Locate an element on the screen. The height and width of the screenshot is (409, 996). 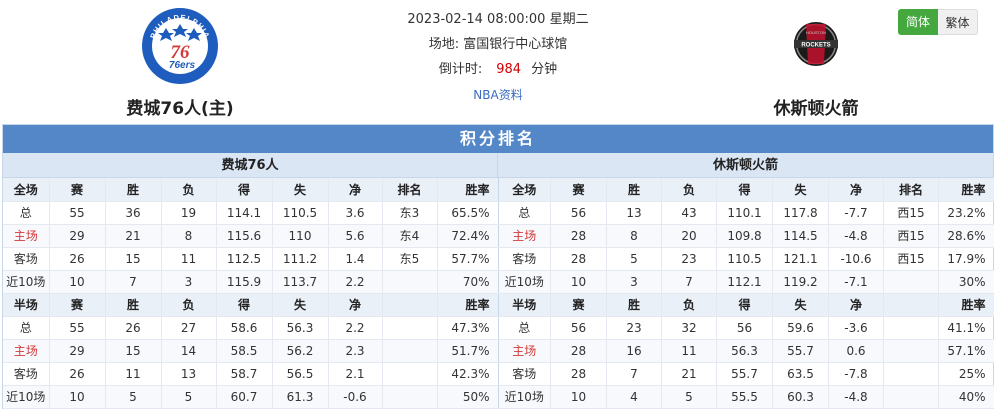
sixers-logo-icon: PHILADELPHIA 76 76ers is located at coordinates (180, 46).